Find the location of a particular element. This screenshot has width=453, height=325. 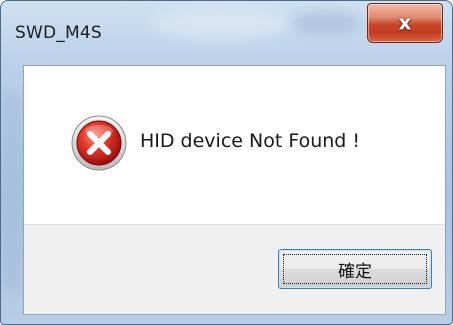

close-icon: x is located at coordinates (405, 22).